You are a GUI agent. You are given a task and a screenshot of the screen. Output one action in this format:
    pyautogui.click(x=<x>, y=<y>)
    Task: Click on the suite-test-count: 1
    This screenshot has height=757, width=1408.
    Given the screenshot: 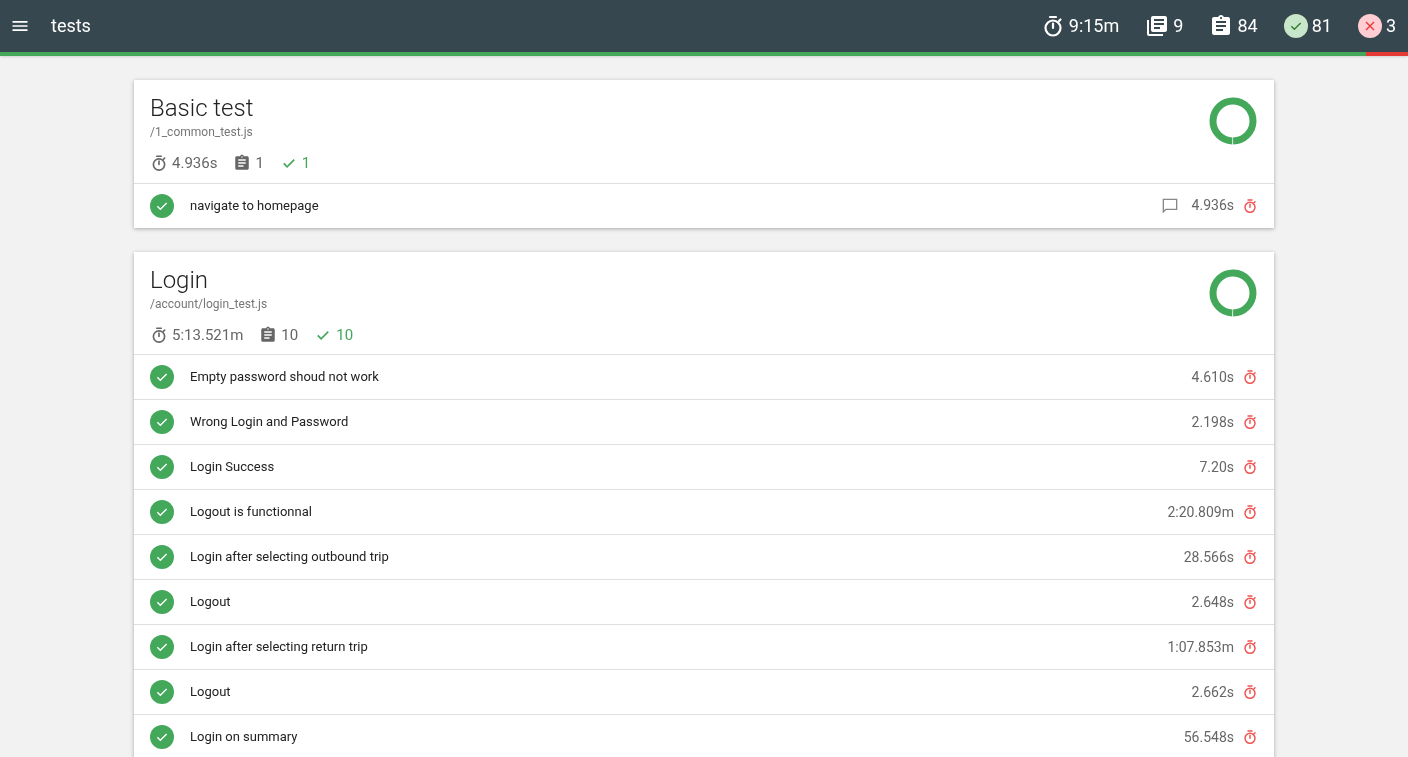 What is the action you would take?
    pyautogui.click(x=259, y=163)
    